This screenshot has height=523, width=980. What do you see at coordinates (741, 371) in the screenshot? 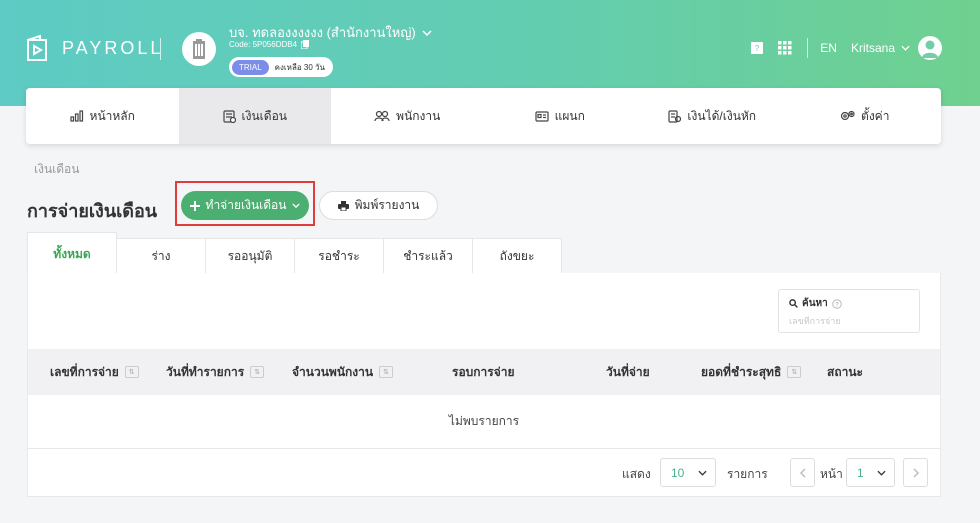
I see `col-net-amount-label: ยอดที่ชำระสุทธิ` at bounding box center [741, 371].